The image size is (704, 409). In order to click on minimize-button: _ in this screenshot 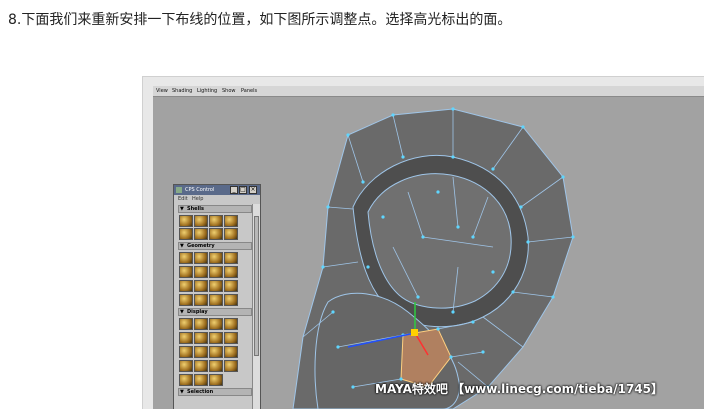, I will do `click(234, 190)`.